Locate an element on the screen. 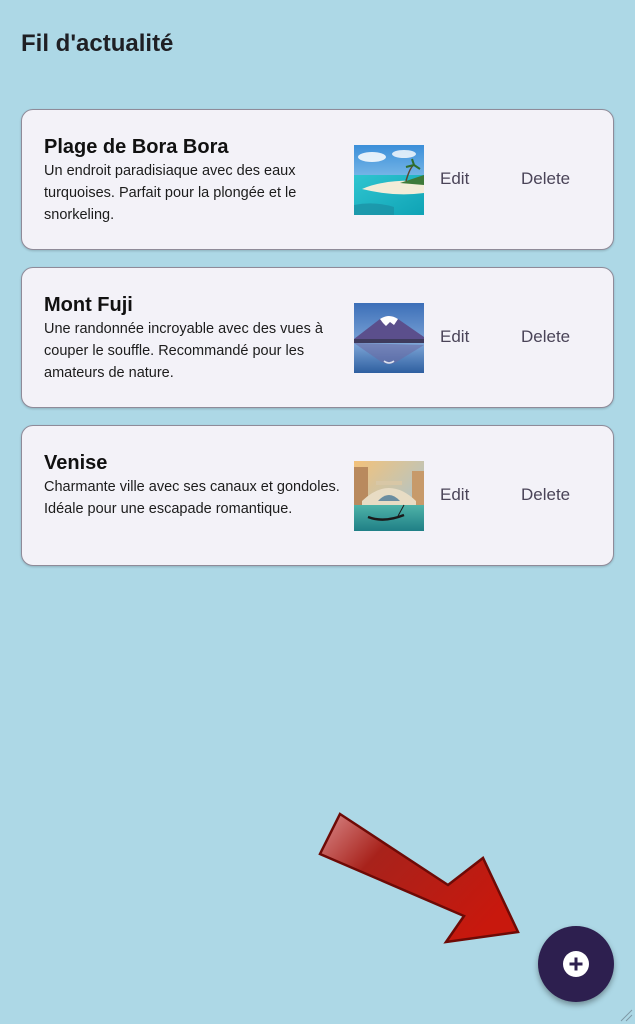 The height and width of the screenshot is (1024, 635). post-title: Venise is located at coordinates (76, 463).